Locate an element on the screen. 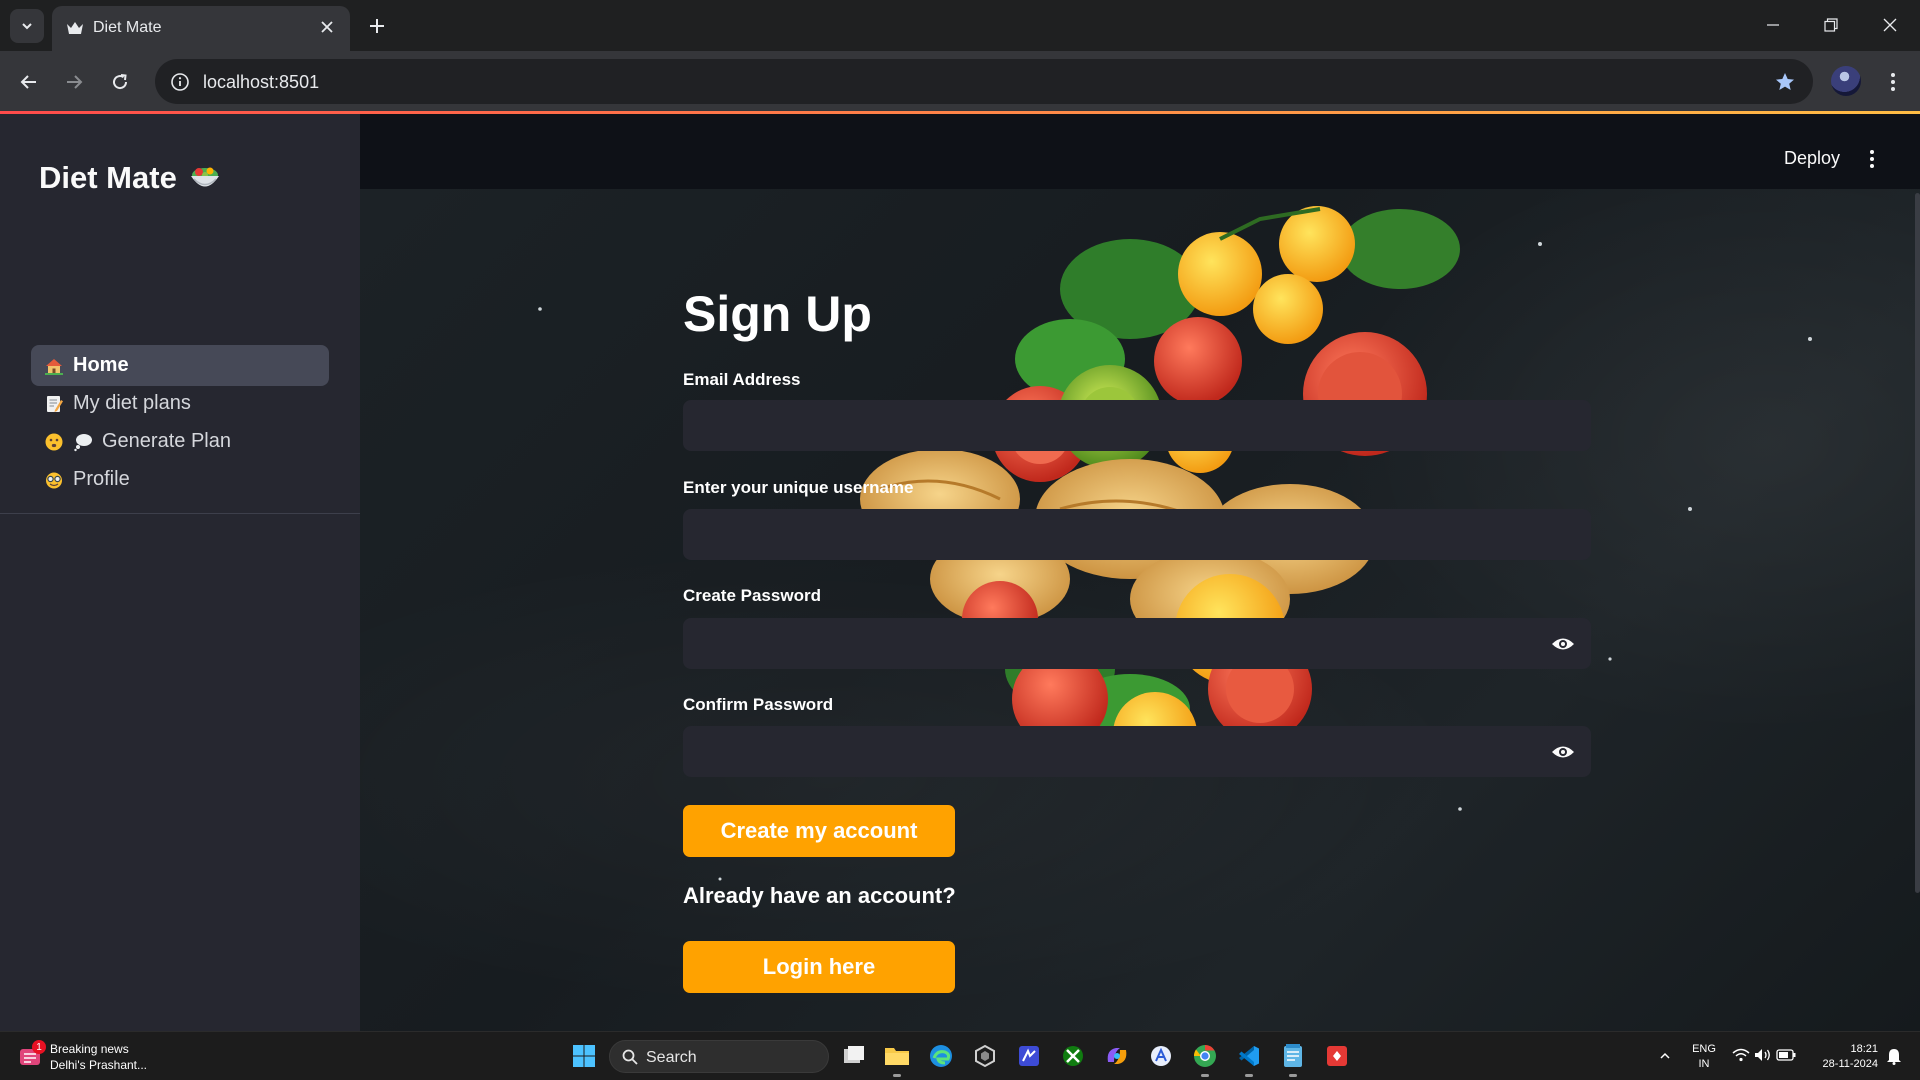  region-code: IN is located at coordinates (1704, 1064).